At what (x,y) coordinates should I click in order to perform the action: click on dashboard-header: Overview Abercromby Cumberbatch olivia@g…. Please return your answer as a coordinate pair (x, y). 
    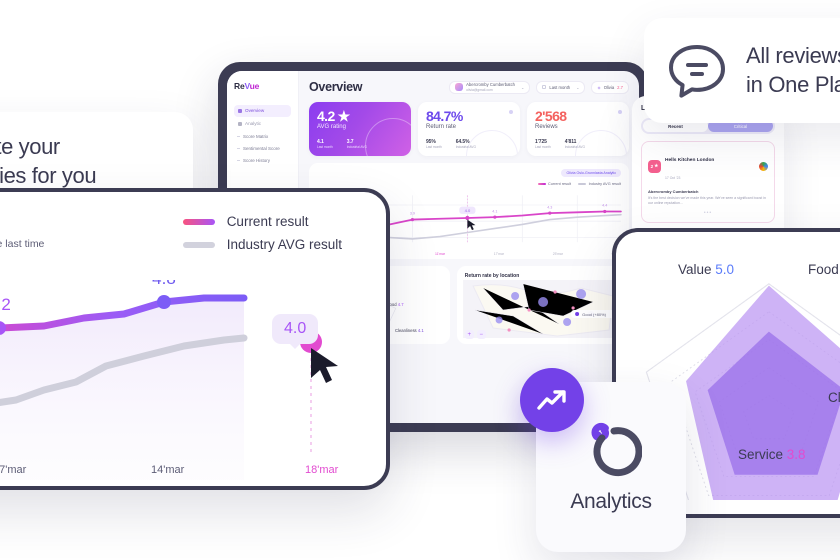
    Looking at the image, I should click on (469, 87).